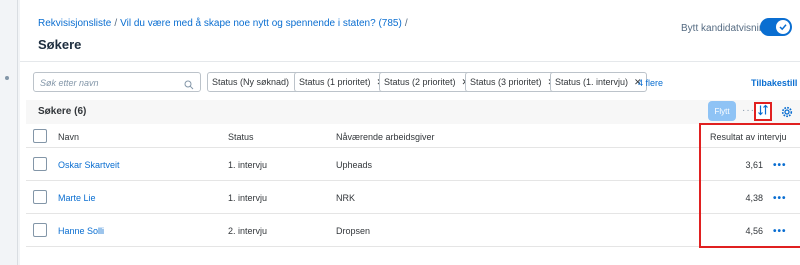  I want to click on column-header-employer: Nåværende arbeidsgiver, so click(385, 137).